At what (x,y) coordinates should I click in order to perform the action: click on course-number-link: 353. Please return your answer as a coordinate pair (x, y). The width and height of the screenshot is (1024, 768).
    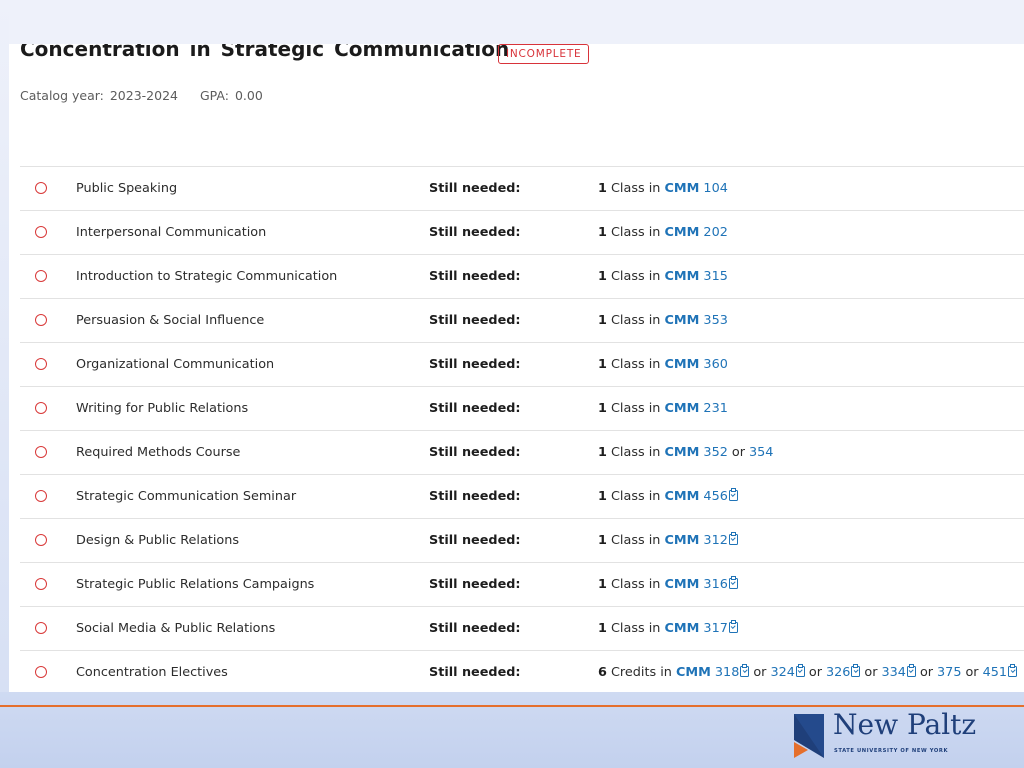
    Looking at the image, I should click on (715, 320).